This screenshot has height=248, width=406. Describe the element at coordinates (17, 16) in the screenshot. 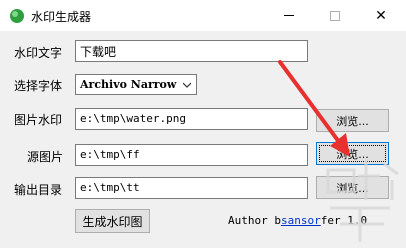

I see `app-icon` at that location.